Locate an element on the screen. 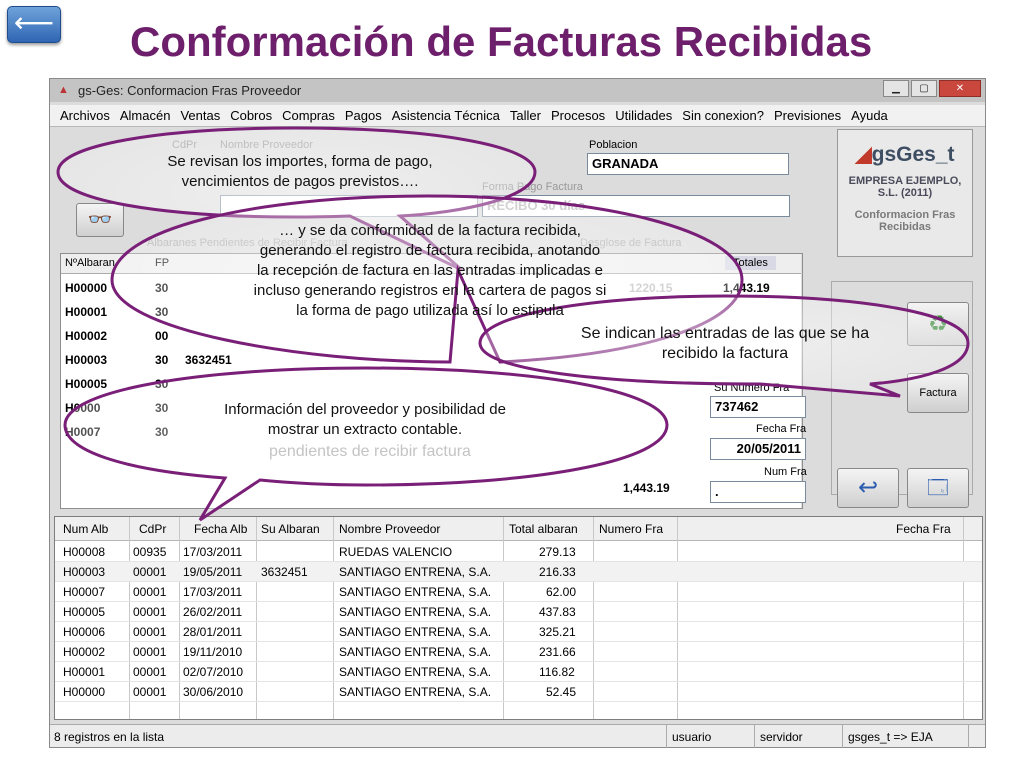  total-bottom-value: 1,443.19 is located at coordinates (646, 488).